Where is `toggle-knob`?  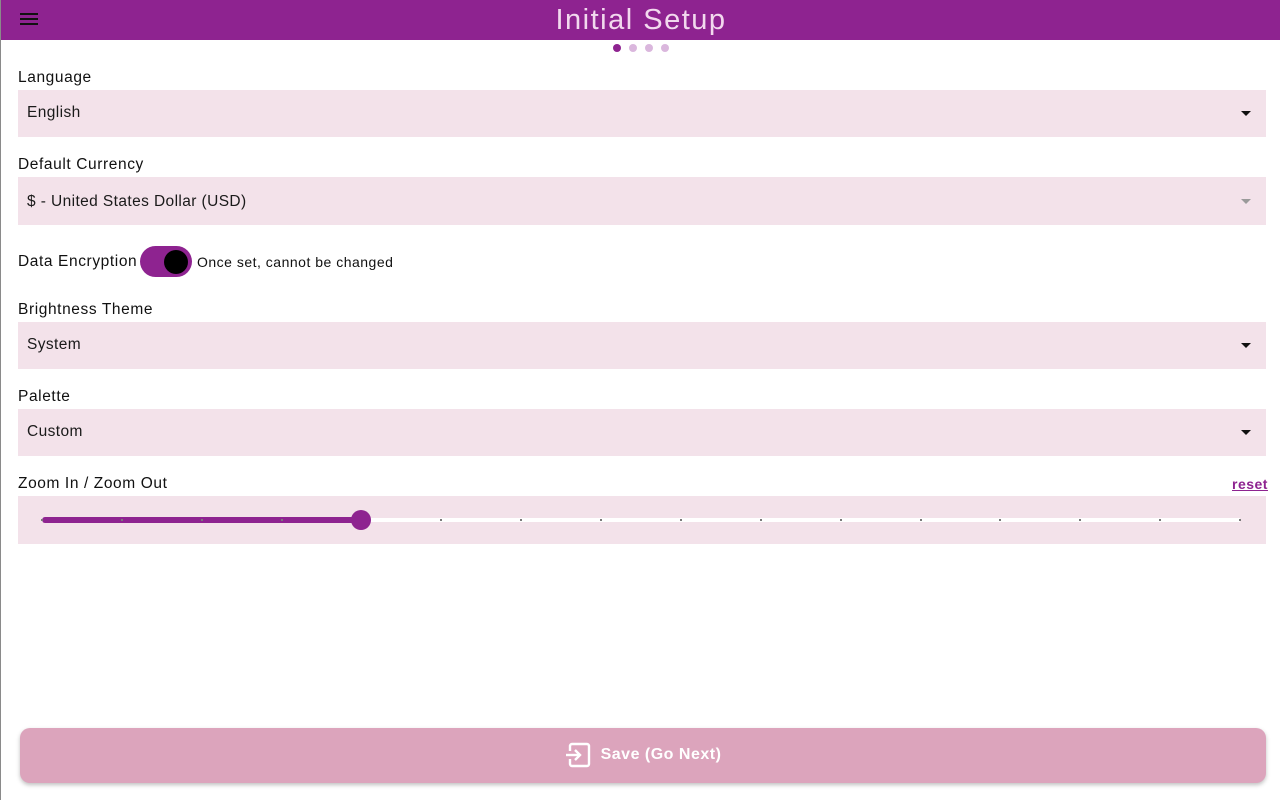 toggle-knob is located at coordinates (176, 261).